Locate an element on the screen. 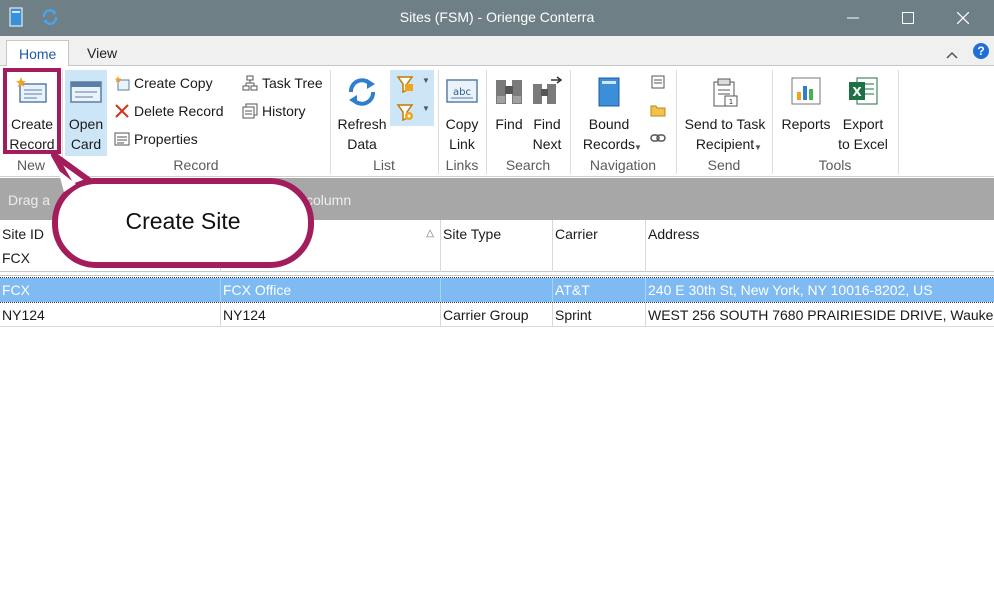 The width and height of the screenshot is (994, 593). open-card-icon is located at coordinates (86, 93).